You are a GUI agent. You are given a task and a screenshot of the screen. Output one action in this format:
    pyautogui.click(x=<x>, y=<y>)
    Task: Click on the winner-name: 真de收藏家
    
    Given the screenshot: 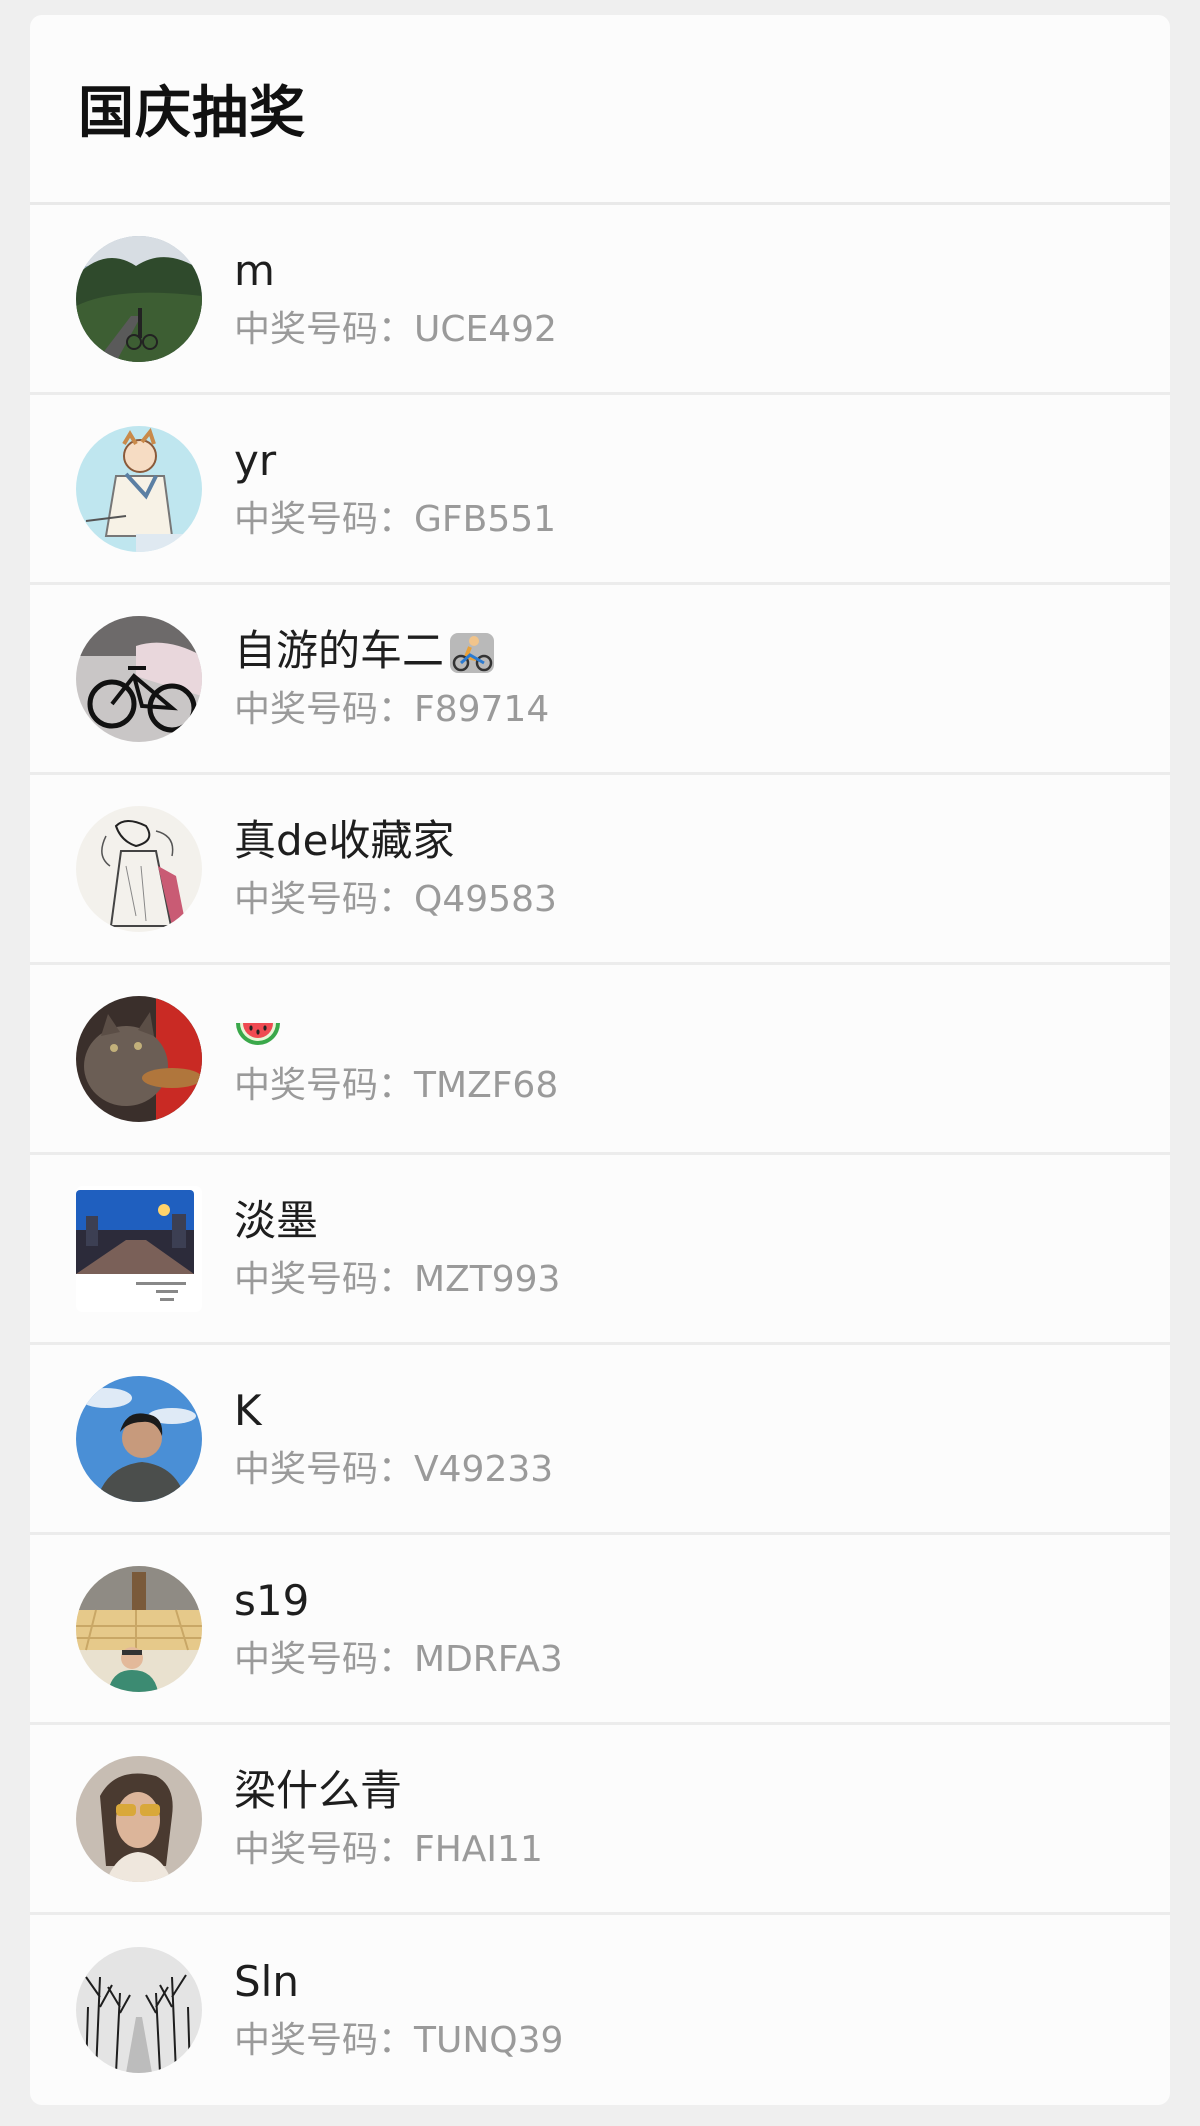 What is the action you would take?
    pyautogui.click(x=344, y=840)
    